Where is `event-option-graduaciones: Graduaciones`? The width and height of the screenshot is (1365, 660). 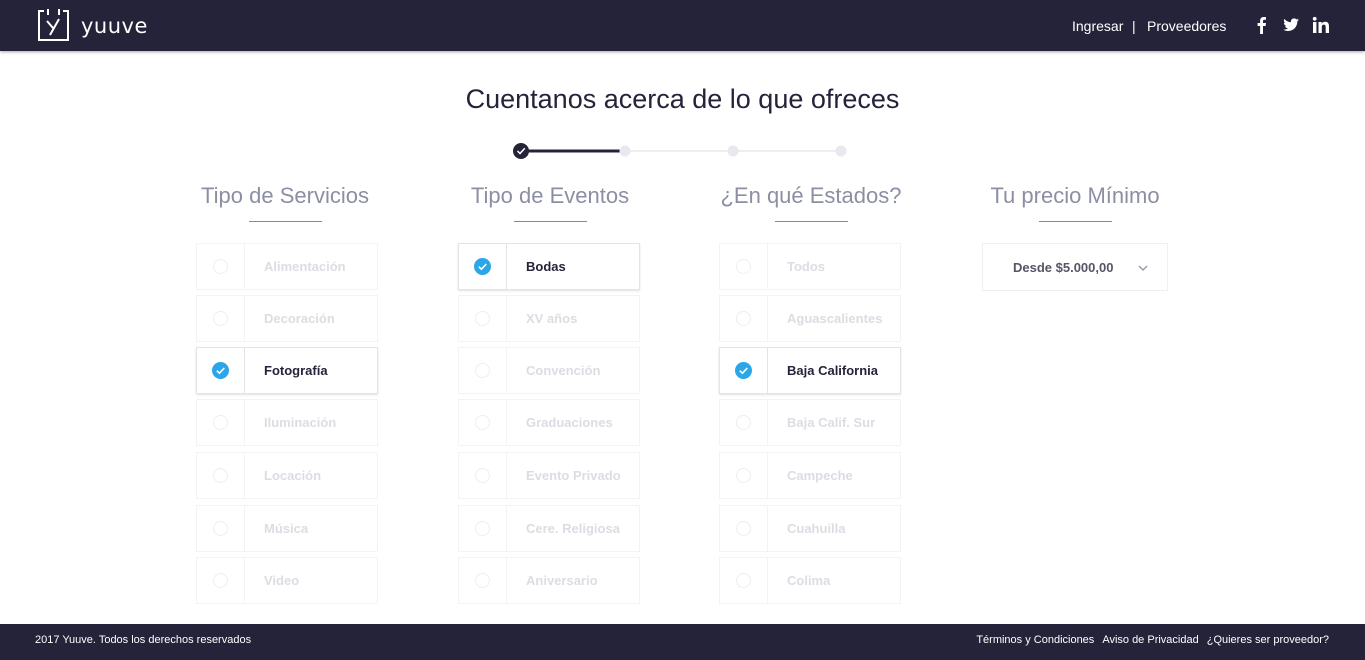 event-option-graduaciones: Graduaciones is located at coordinates (549, 422).